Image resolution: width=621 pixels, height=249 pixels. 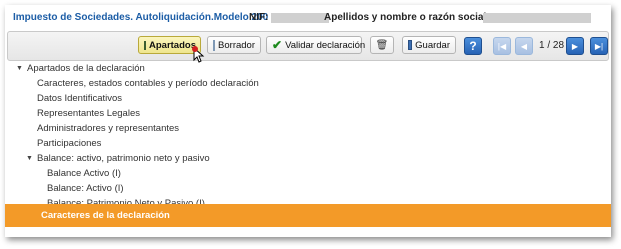 I want to click on guardar-label: Guardar, so click(x=432, y=45).